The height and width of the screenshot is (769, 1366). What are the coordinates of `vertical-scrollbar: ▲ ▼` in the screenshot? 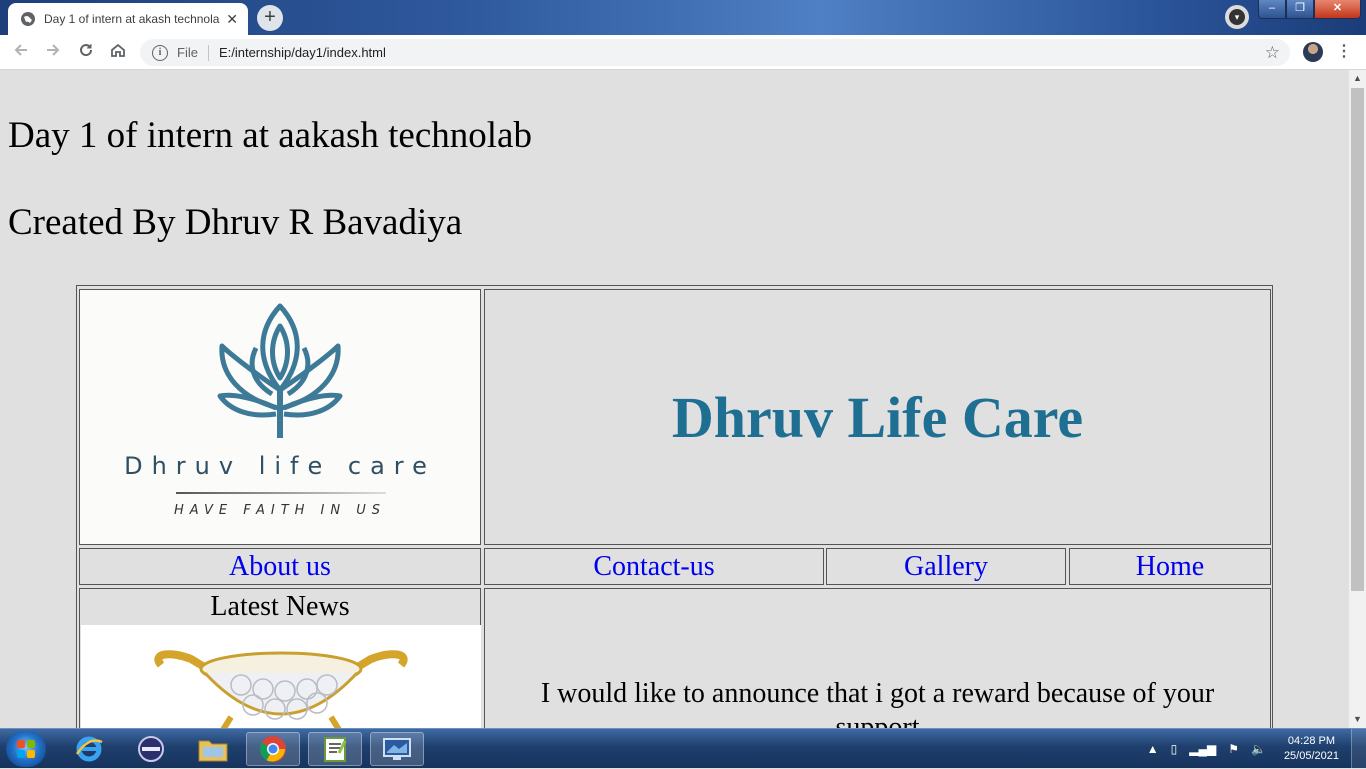 It's located at (1357, 399).